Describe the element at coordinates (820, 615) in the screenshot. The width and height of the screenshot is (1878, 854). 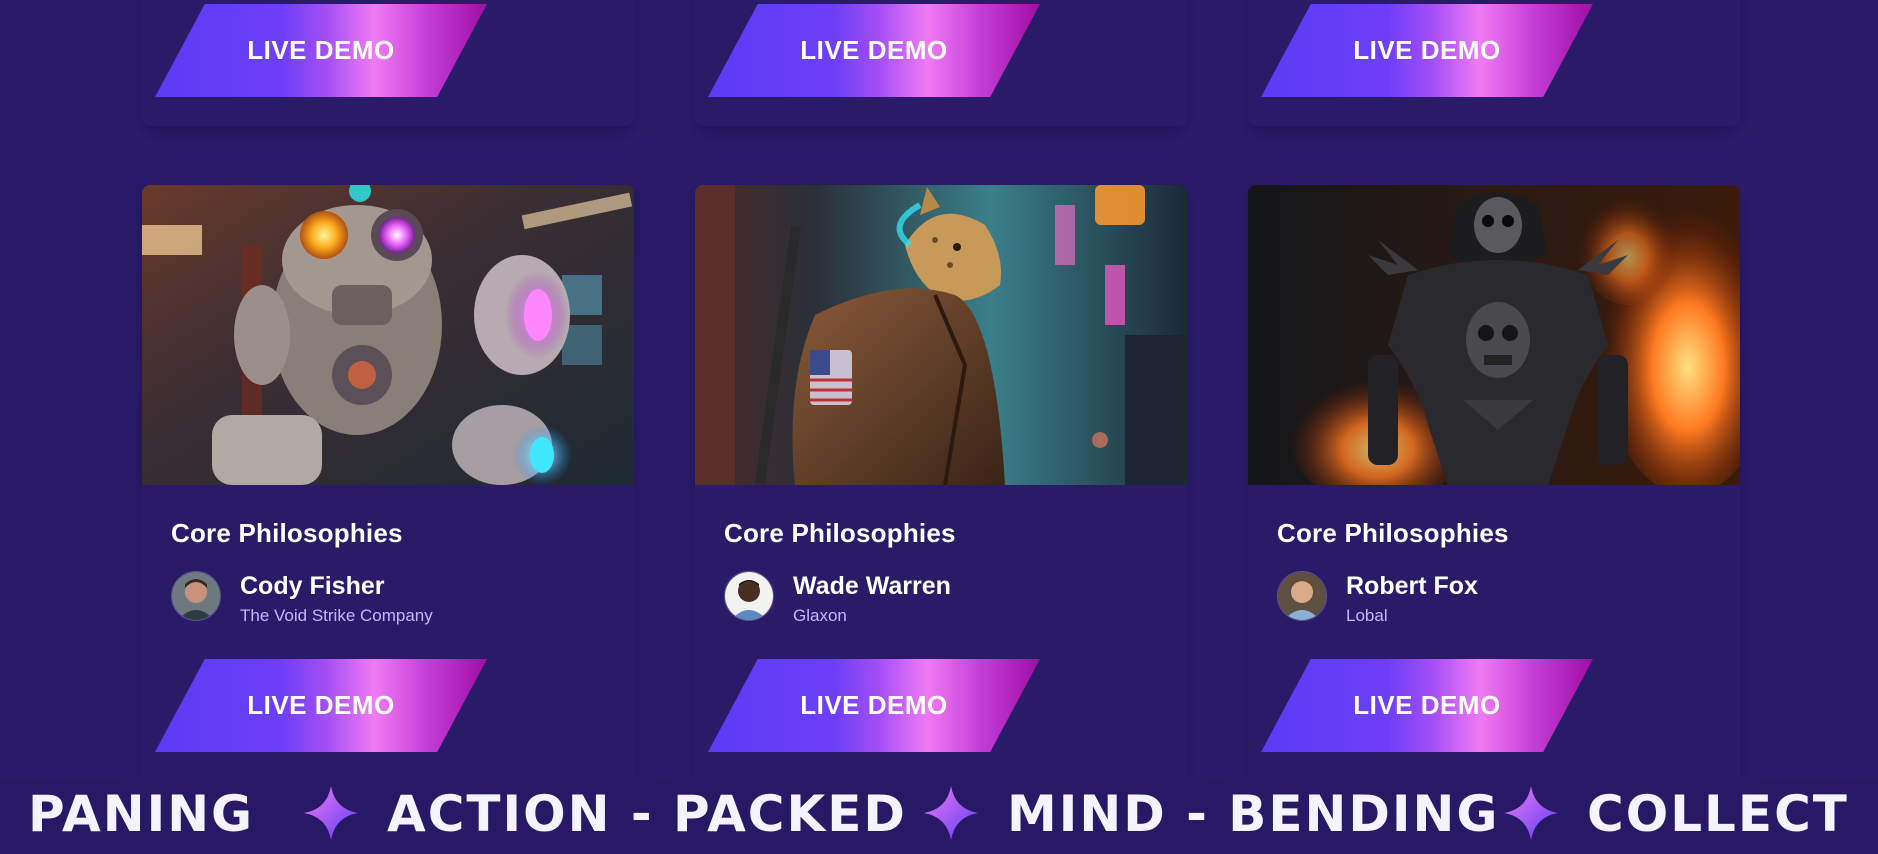
I see `author-company: Glaxon` at that location.